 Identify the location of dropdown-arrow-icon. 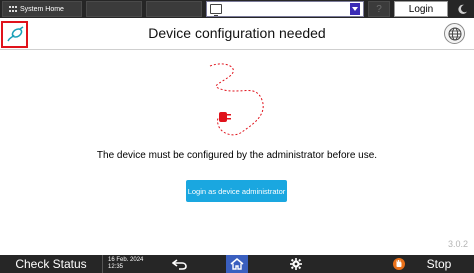
(355, 9).